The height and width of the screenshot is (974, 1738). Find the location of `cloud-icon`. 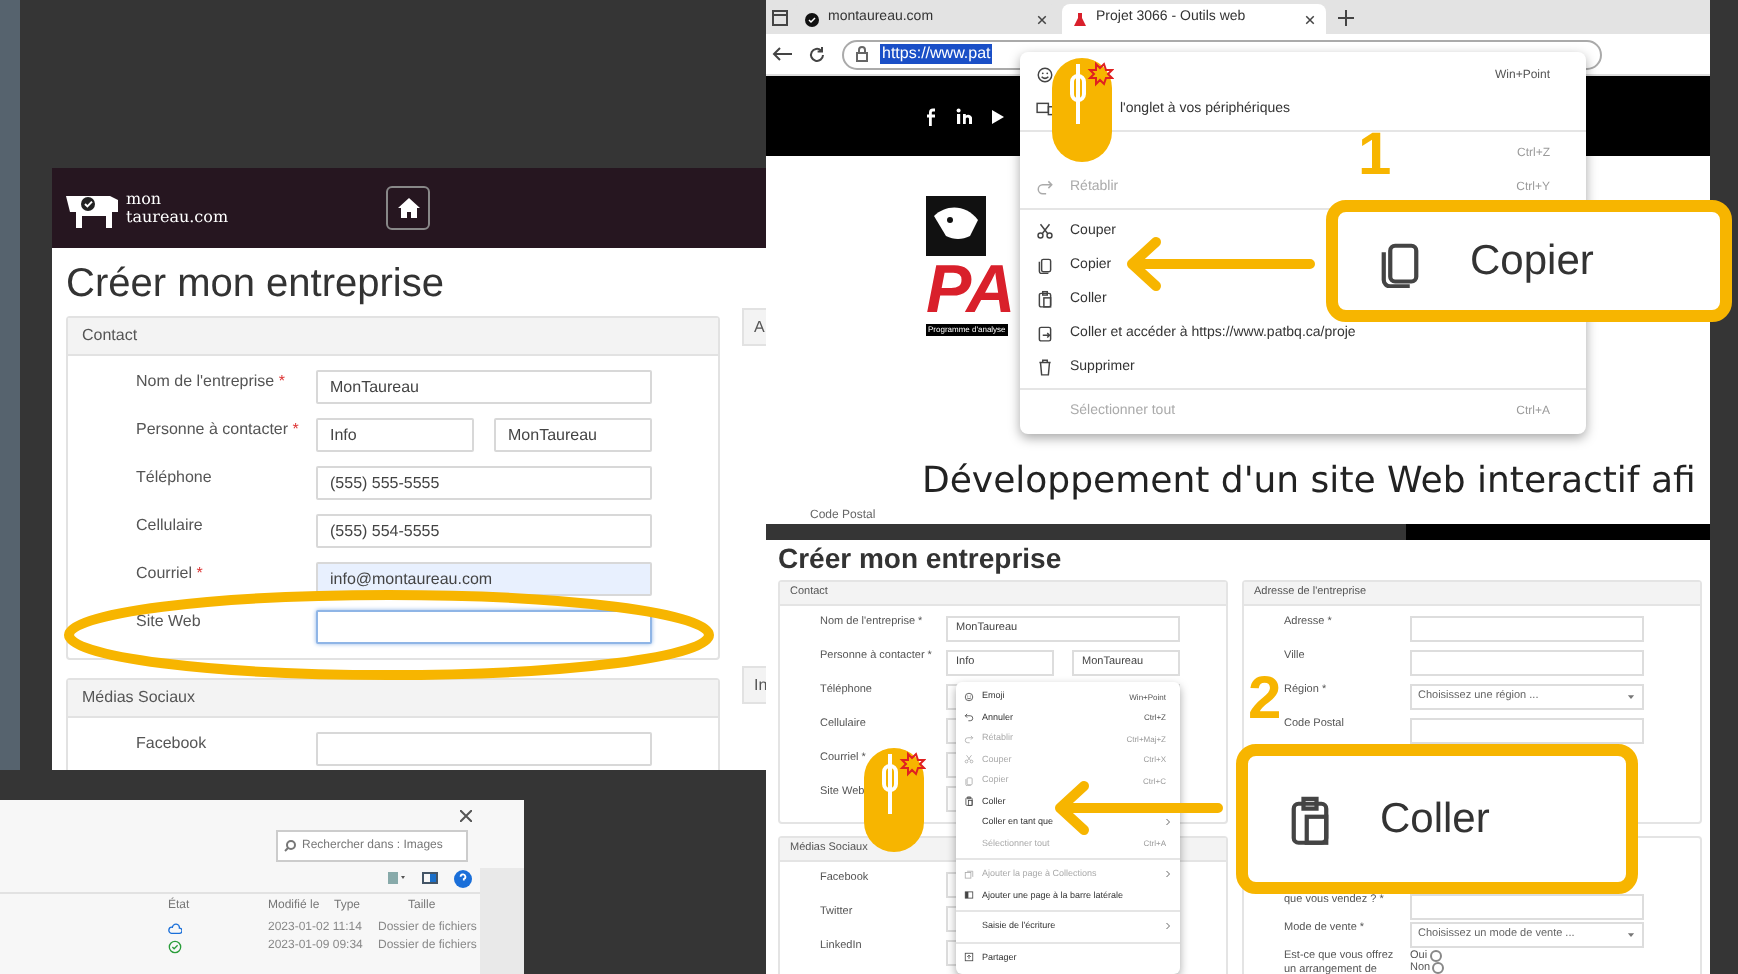

cloud-icon is located at coordinates (175, 929).